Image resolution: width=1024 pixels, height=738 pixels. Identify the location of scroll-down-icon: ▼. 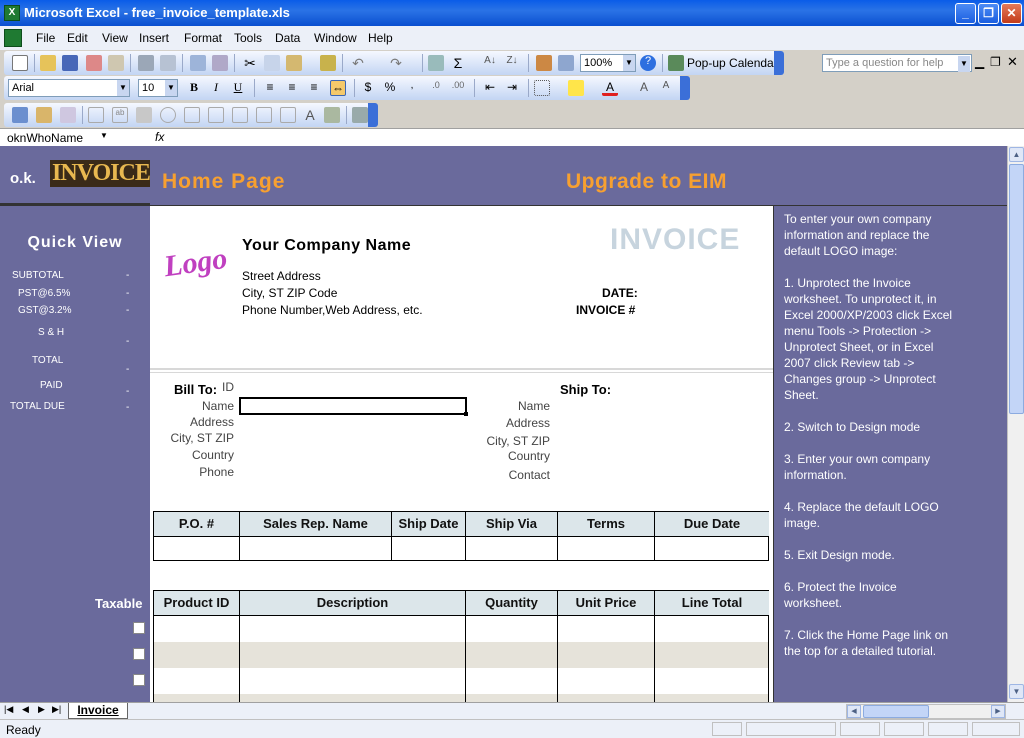
(1016, 691).